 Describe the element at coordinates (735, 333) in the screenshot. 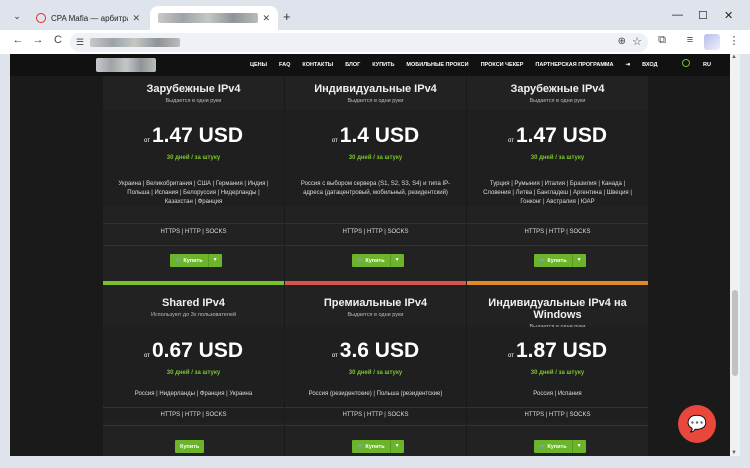

I see `scrollbar-thumb` at that location.